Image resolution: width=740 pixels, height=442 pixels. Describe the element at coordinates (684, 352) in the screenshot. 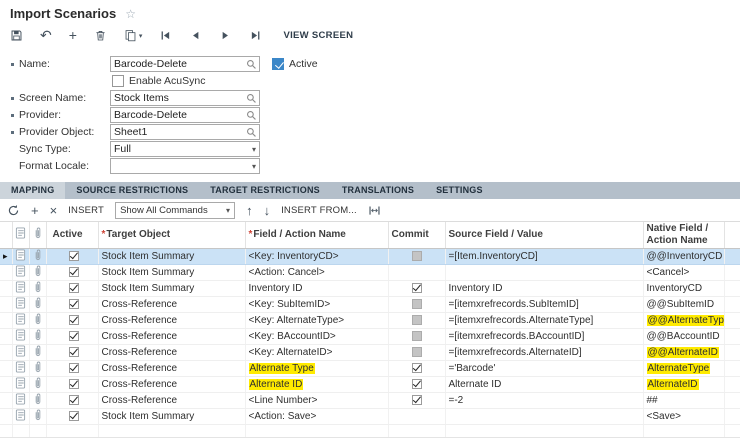

I see `cell-native-field: @@AlternateID` at that location.